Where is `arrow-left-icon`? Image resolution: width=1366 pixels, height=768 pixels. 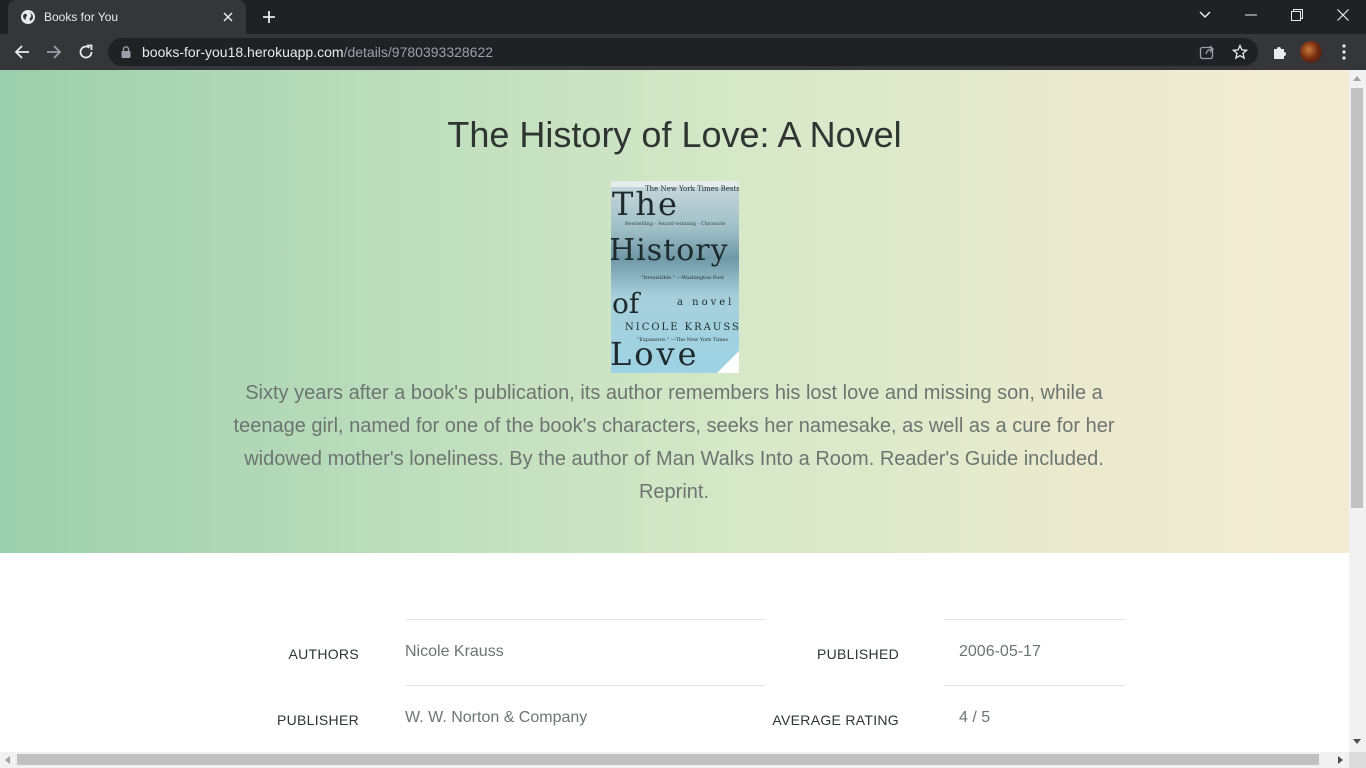
arrow-left-icon is located at coordinates (21, 52).